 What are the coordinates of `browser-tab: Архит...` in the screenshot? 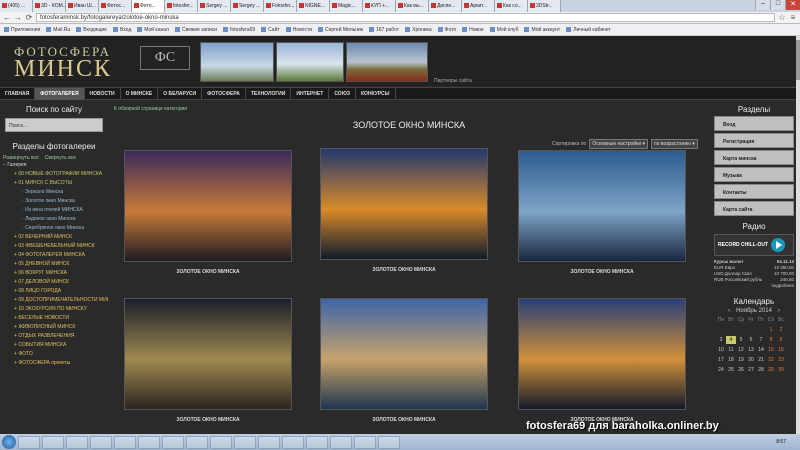 It's located at (478, 6).